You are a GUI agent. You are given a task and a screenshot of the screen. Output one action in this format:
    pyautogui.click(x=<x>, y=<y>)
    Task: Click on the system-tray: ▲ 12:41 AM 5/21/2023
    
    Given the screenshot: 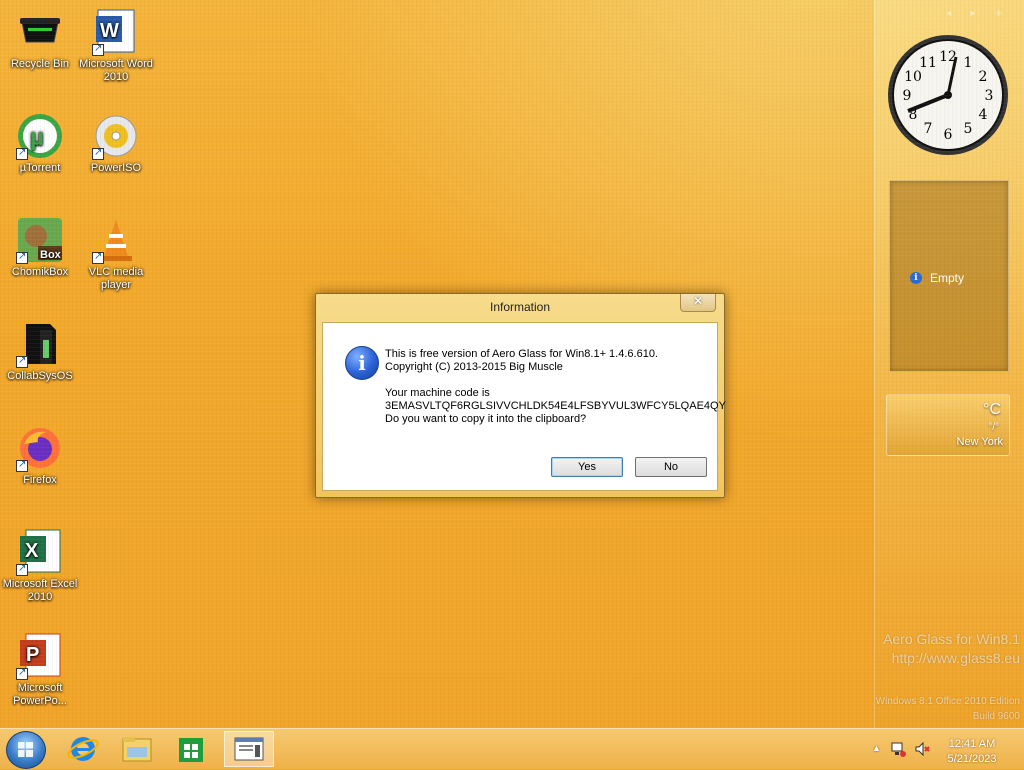 What is the action you would take?
    pyautogui.click(x=944, y=749)
    